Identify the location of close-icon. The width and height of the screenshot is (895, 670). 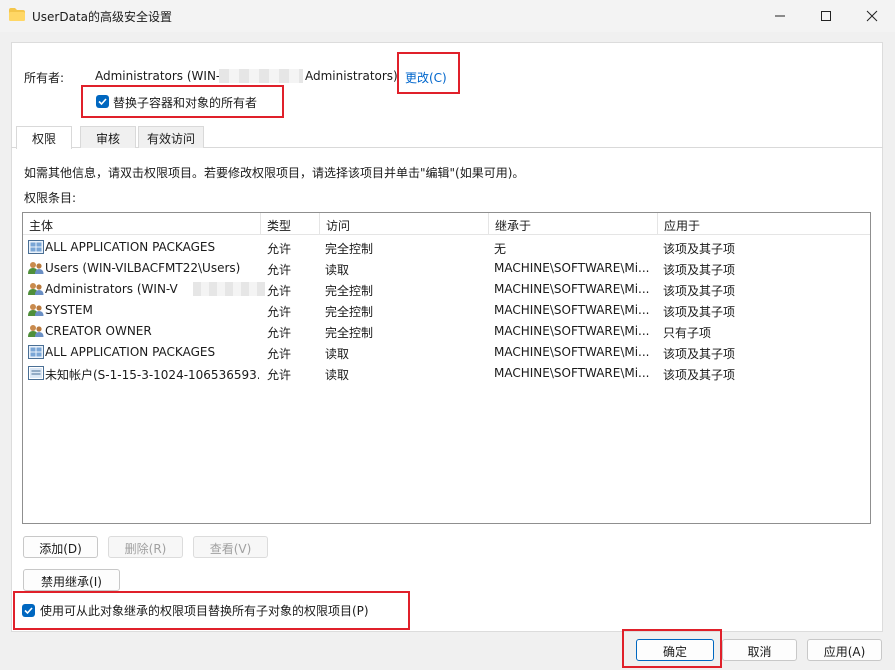
(872, 16).